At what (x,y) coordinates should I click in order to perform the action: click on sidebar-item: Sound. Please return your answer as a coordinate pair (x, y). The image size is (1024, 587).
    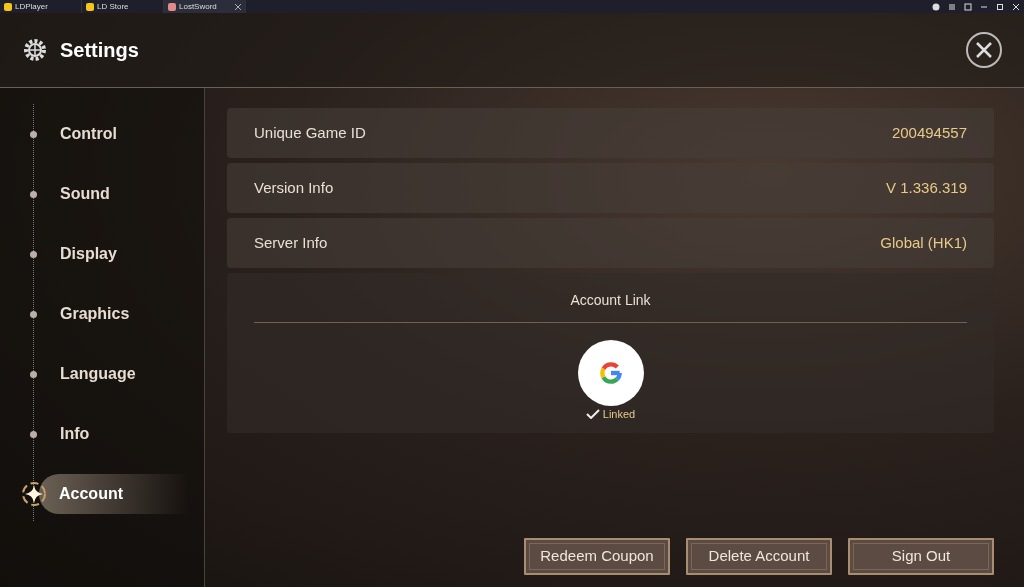
    Looking at the image, I should click on (102, 194).